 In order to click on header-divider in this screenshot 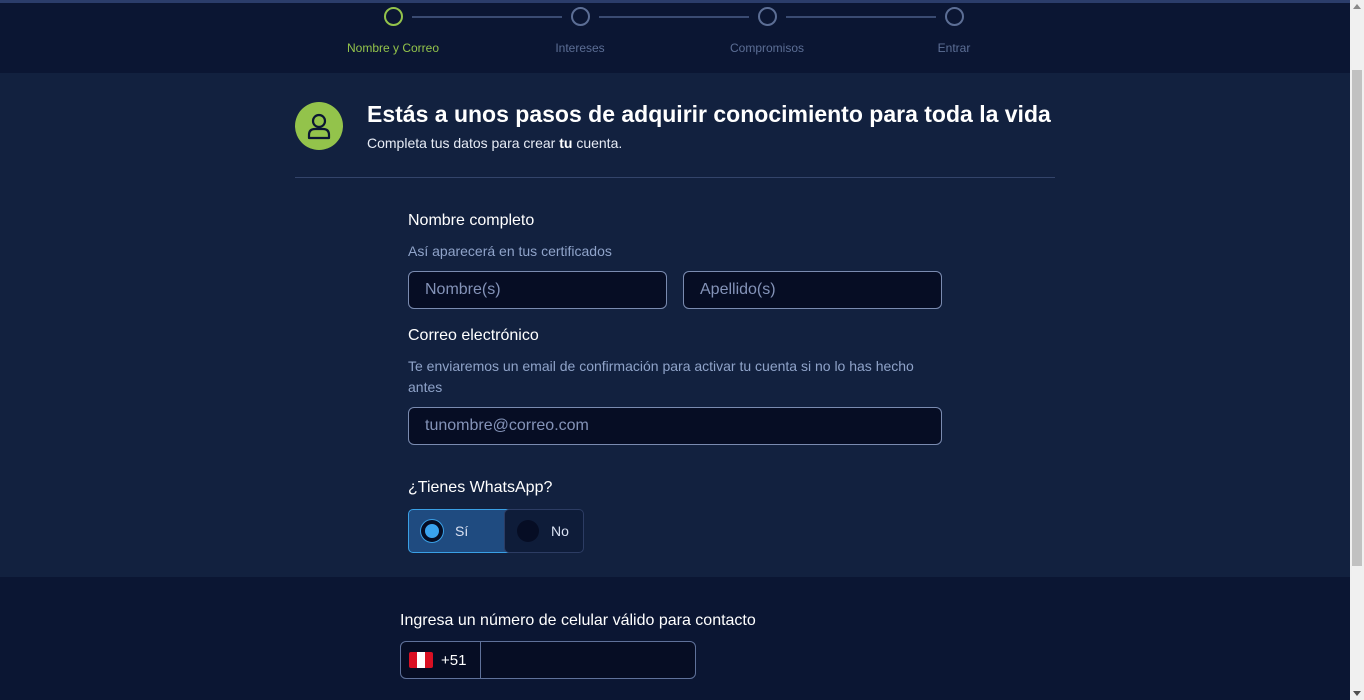, I will do `click(675, 177)`.